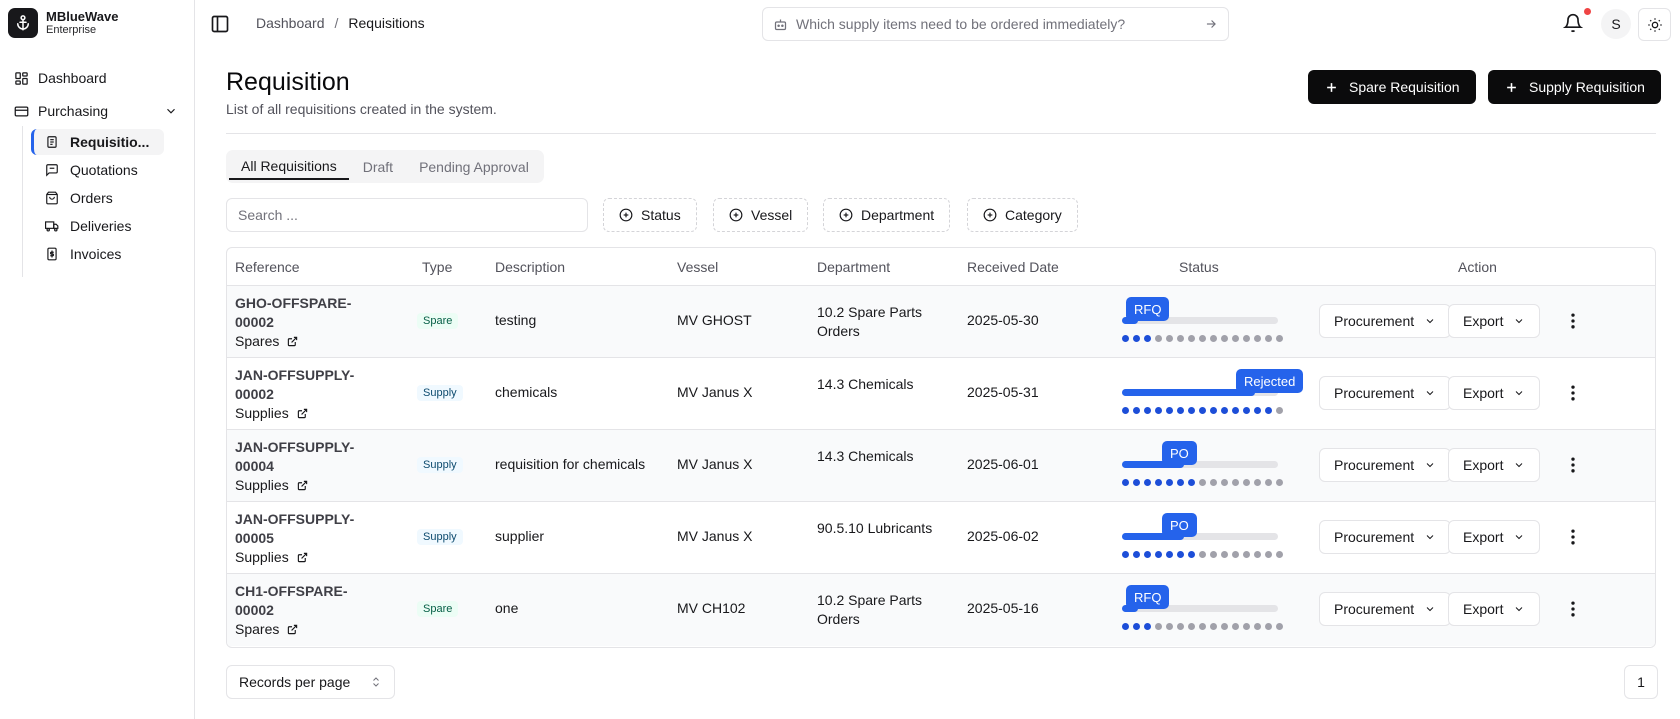 This screenshot has height=719, width=1680. Describe the element at coordinates (60, 78) in the screenshot. I see `sidebar-item-dashboard: Dashboard` at that location.